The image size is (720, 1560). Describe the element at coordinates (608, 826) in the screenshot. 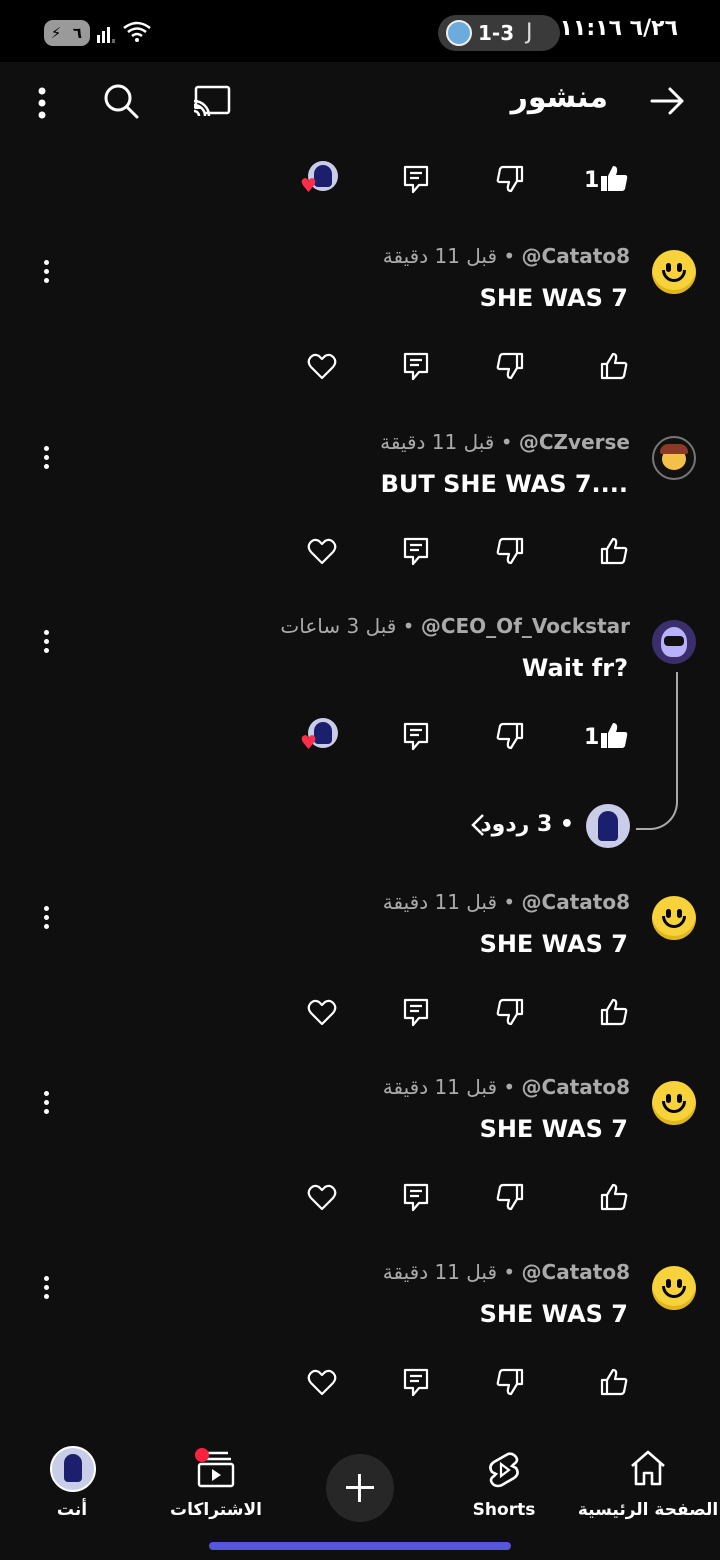

I see `reply-author-avatar` at that location.